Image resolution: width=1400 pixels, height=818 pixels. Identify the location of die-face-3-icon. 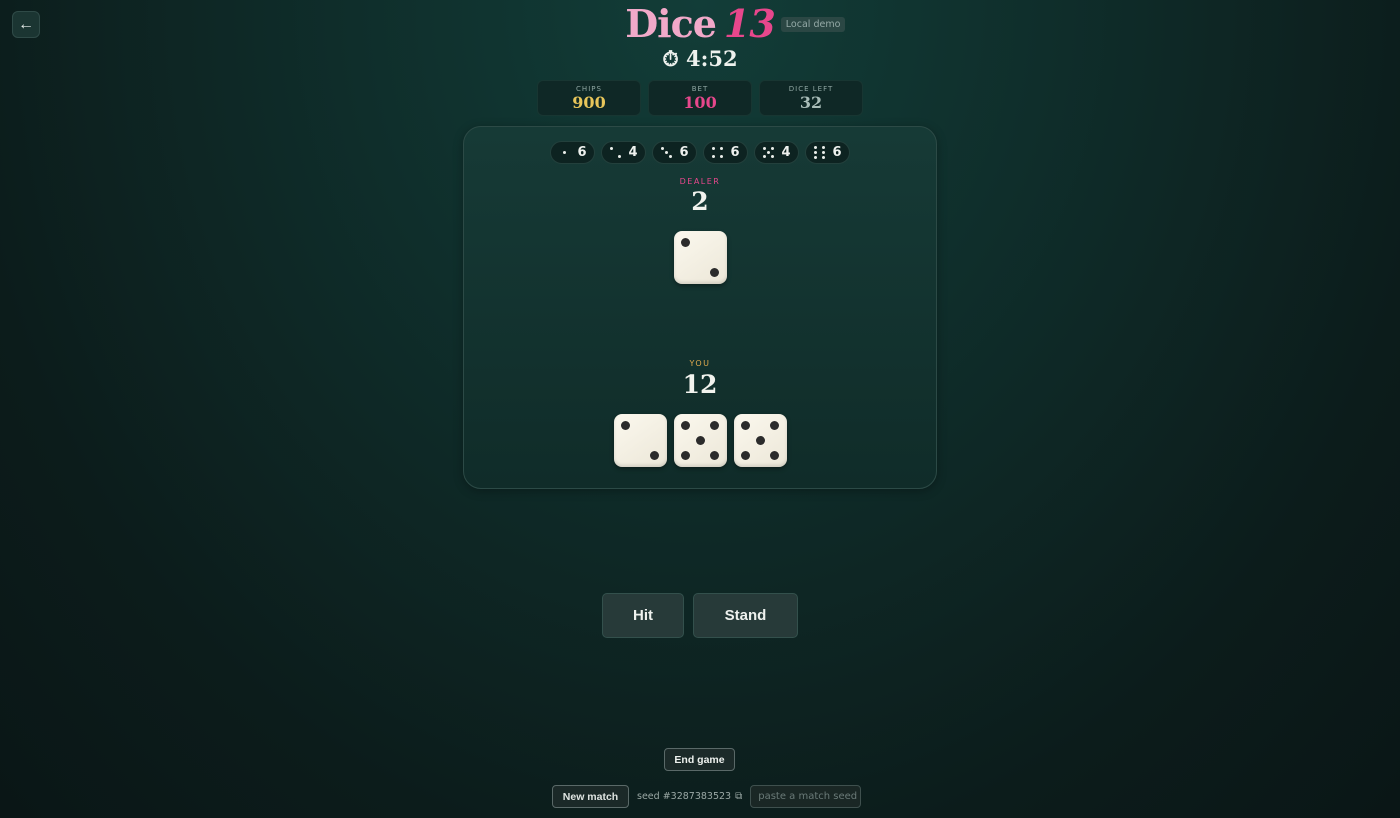
(666, 152).